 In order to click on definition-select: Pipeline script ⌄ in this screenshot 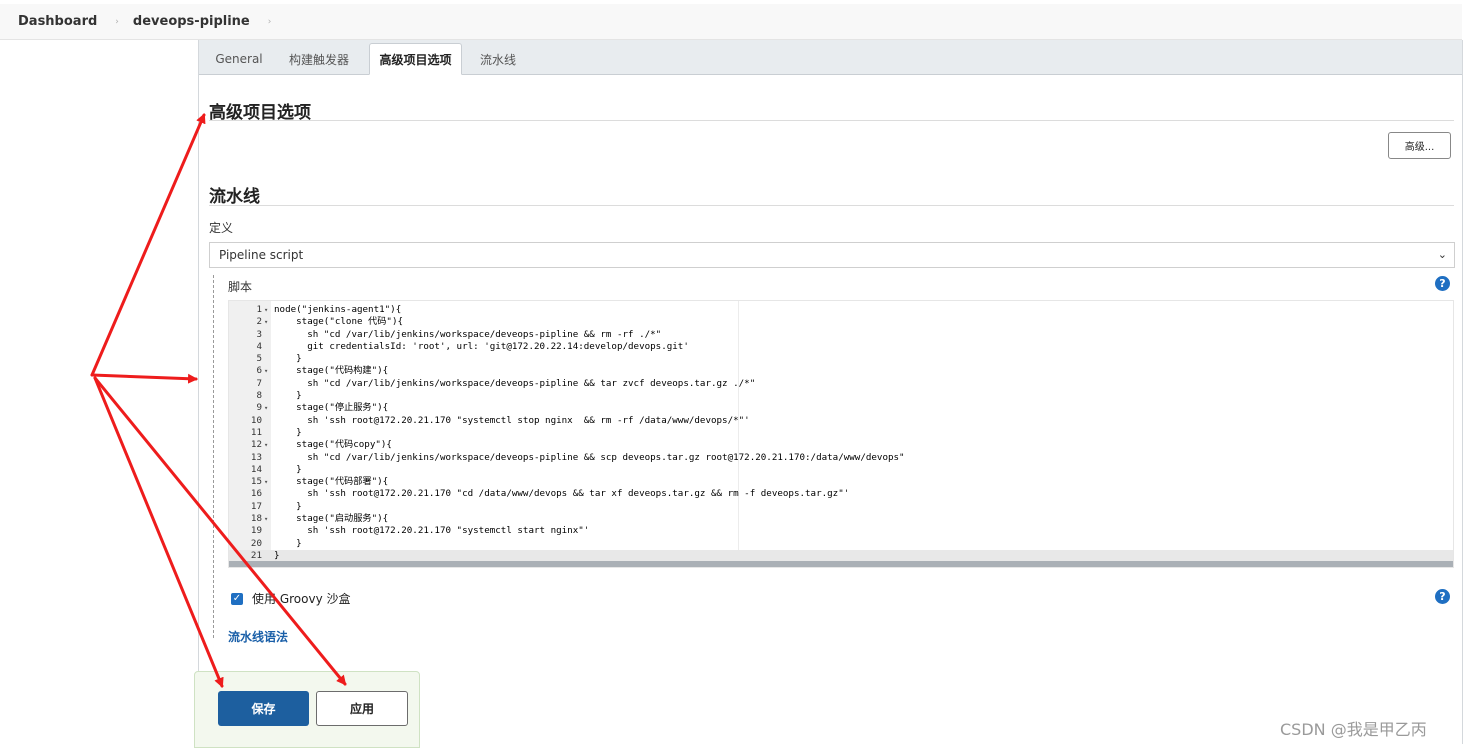, I will do `click(832, 255)`.